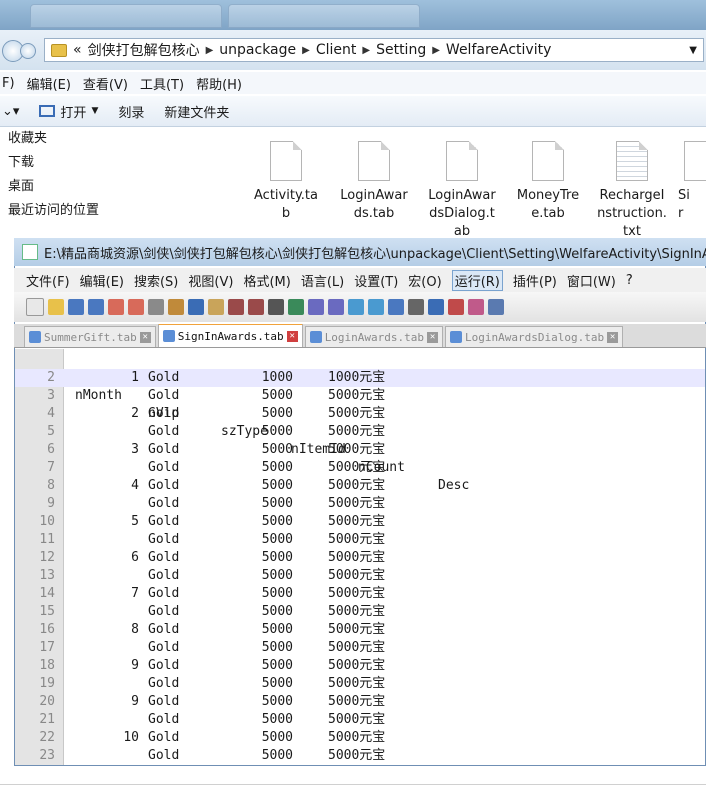 The height and width of the screenshot is (797, 706). I want to click on nav-downloads: 下载, so click(111, 163).